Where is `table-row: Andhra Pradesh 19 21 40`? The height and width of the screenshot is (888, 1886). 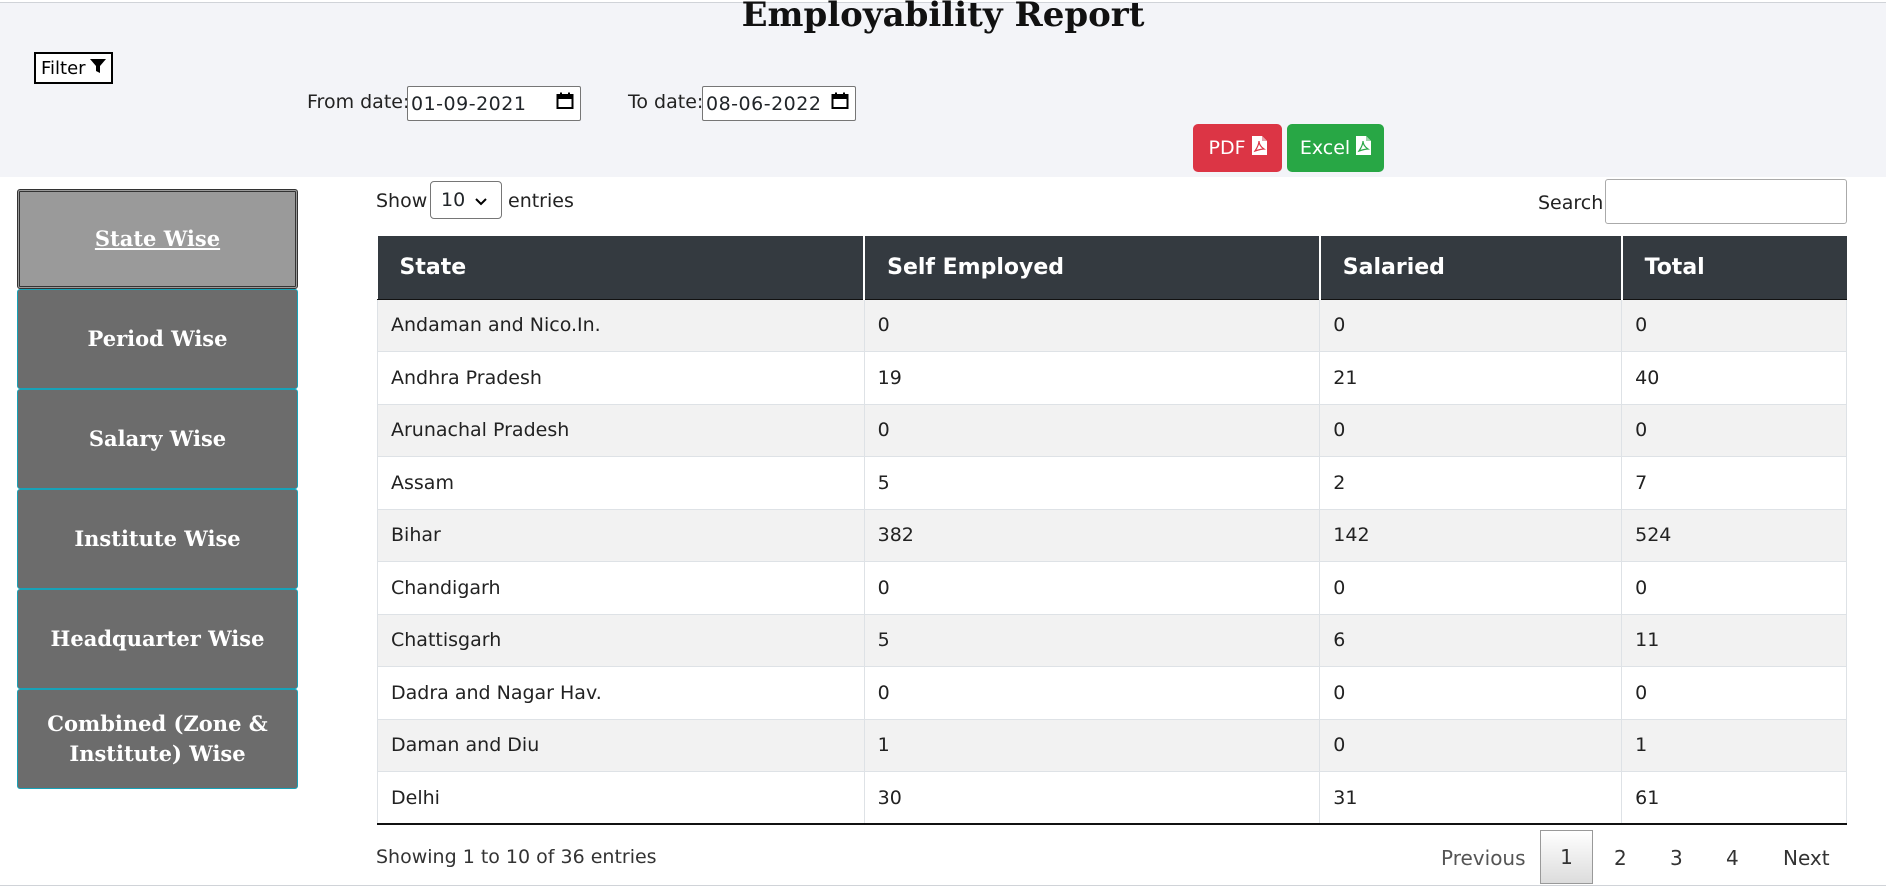 table-row: Andhra Pradesh 19 21 40 is located at coordinates (1112, 378).